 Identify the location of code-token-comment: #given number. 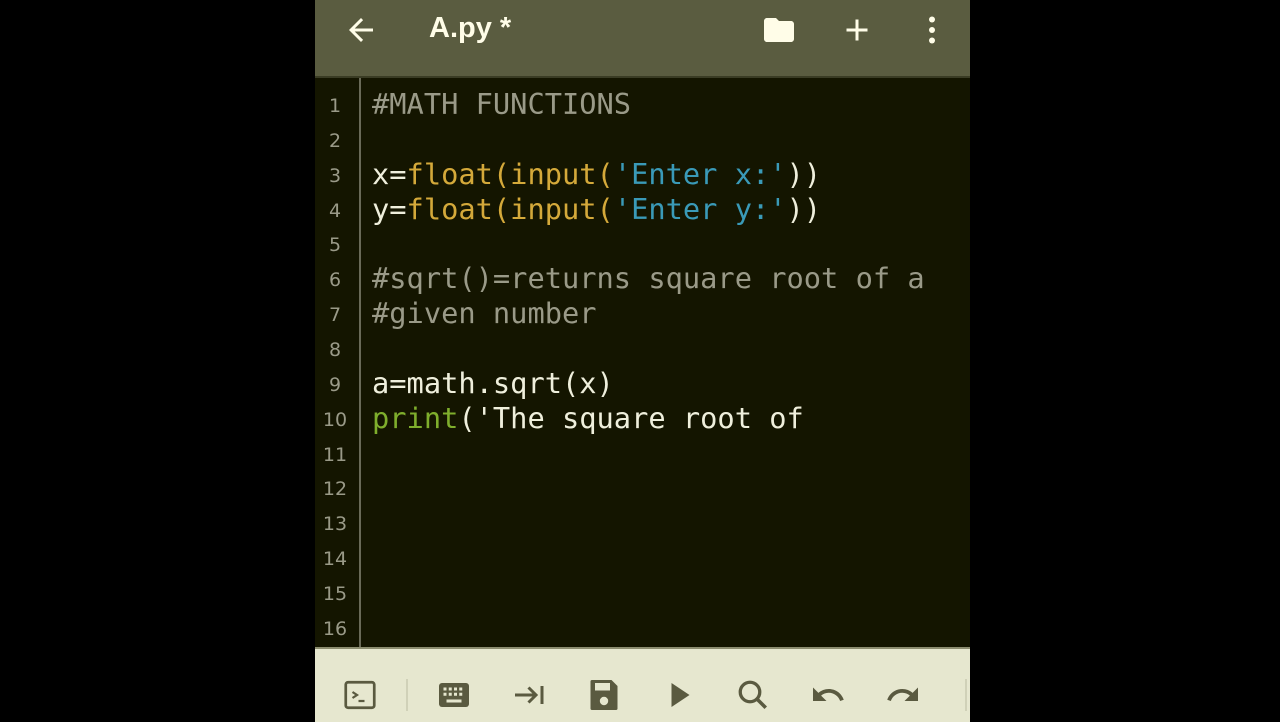
(484, 313).